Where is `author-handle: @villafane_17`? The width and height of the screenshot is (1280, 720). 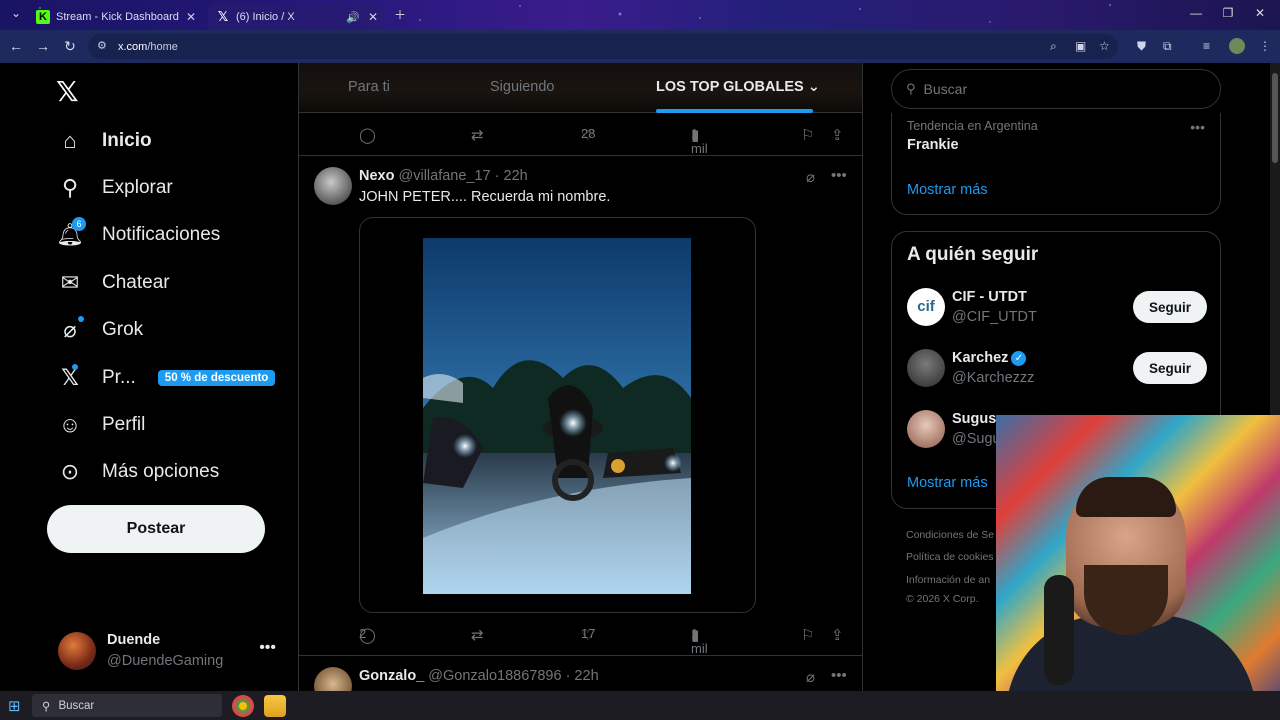 author-handle: @villafane_17 is located at coordinates (445, 176).